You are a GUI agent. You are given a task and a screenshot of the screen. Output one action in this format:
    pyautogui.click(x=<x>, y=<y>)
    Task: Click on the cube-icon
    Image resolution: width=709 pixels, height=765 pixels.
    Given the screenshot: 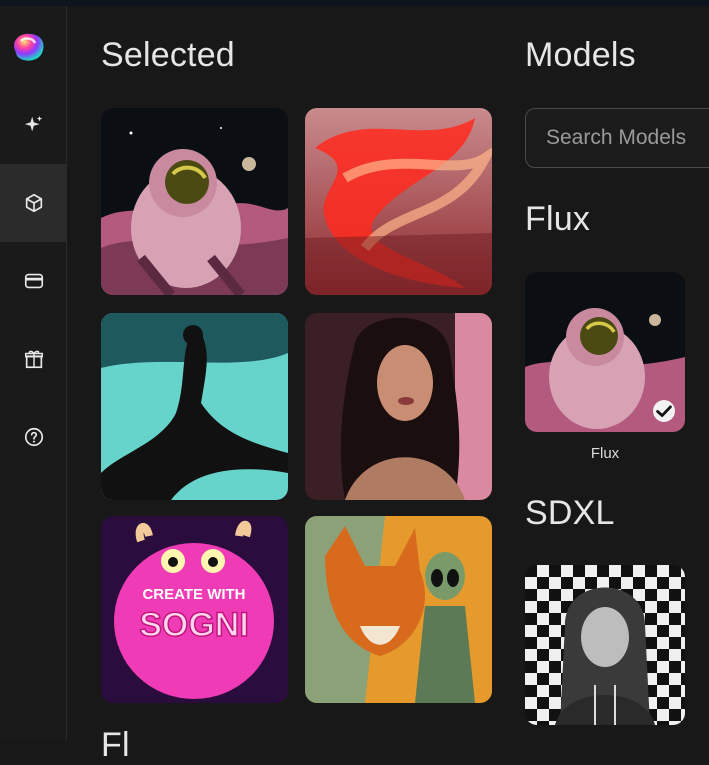 What is the action you would take?
    pyautogui.click(x=33, y=203)
    